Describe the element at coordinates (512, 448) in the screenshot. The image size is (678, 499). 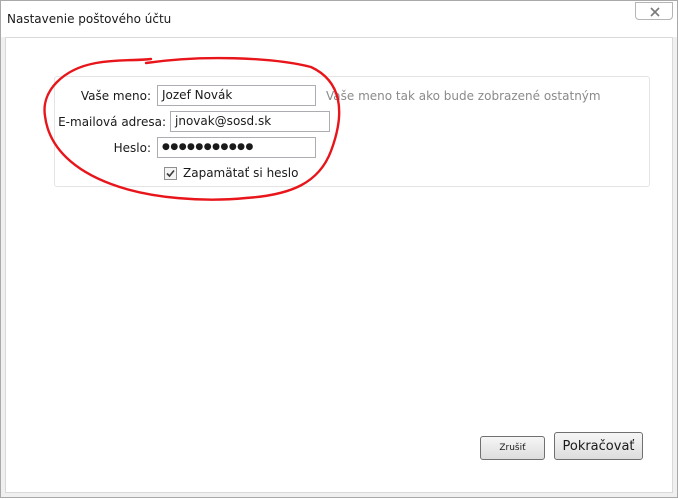
I see `cancel-button: Zrušiť` at that location.